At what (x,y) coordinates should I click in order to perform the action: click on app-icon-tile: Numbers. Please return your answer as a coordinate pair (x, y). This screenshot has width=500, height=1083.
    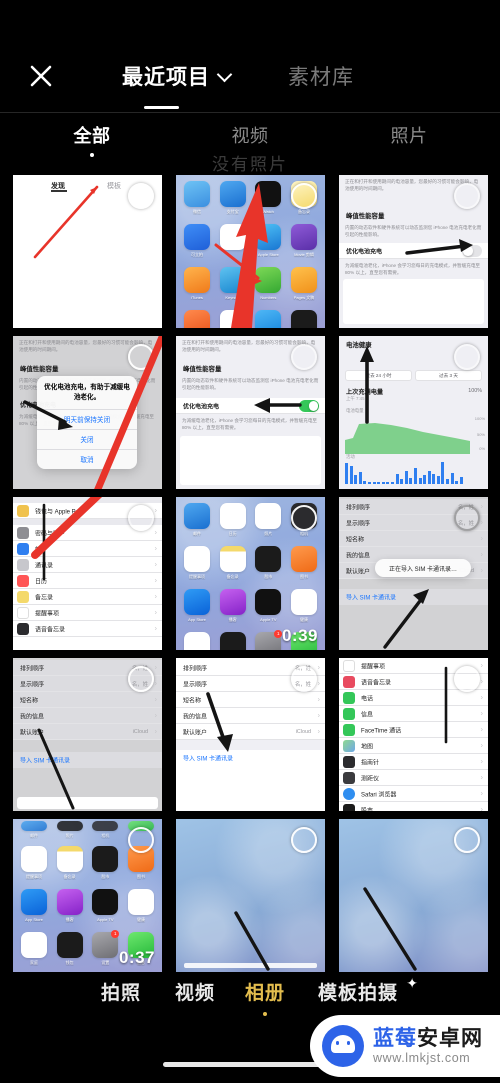
    Looking at the image, I should click on (268, 284).